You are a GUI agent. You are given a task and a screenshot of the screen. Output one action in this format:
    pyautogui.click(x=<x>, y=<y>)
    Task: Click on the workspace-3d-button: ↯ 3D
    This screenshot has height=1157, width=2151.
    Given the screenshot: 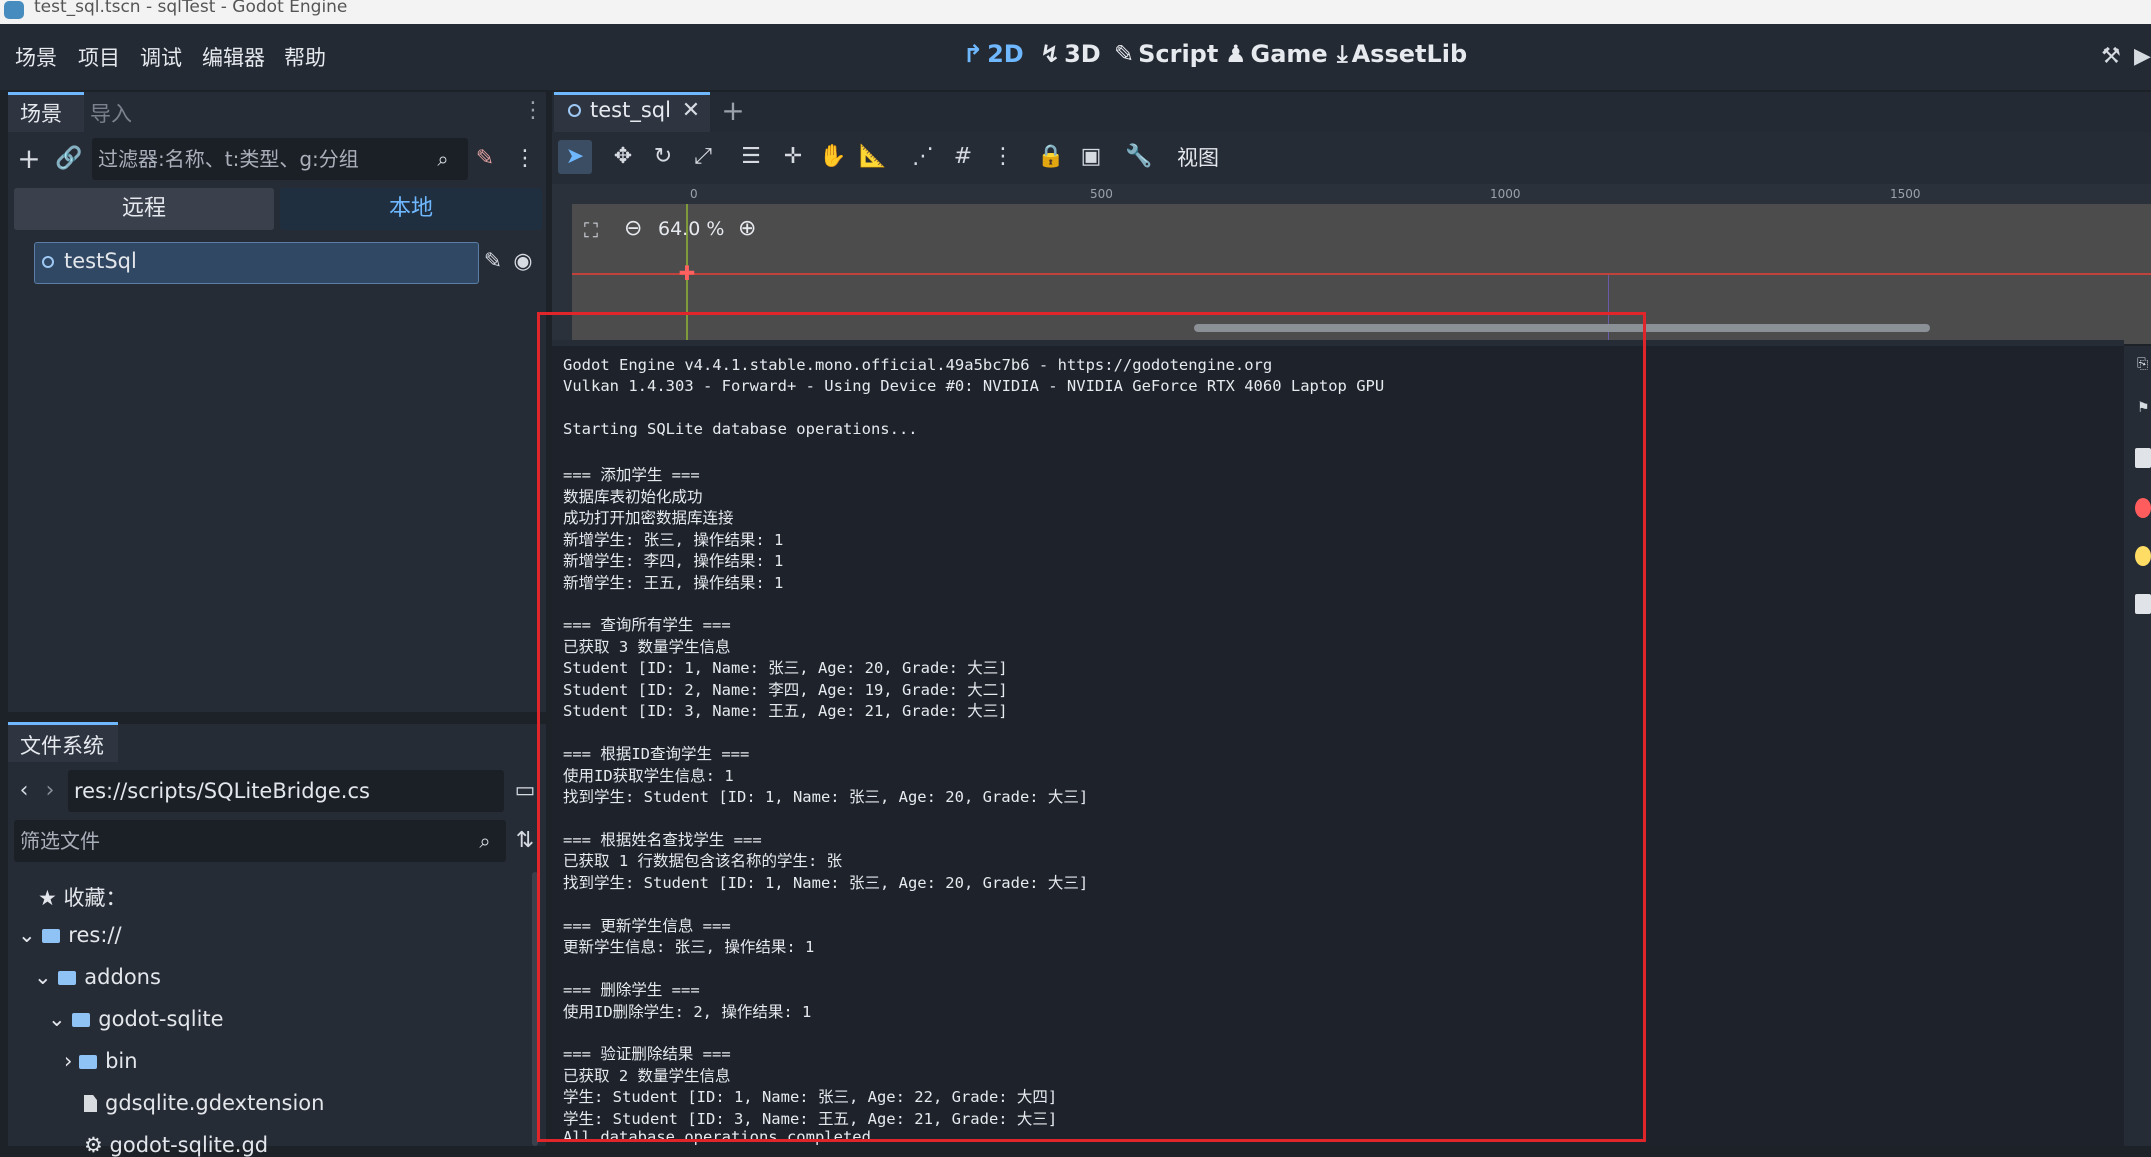 What is the action you would take?
    pyautogui.click(x=1070, y=54)
    